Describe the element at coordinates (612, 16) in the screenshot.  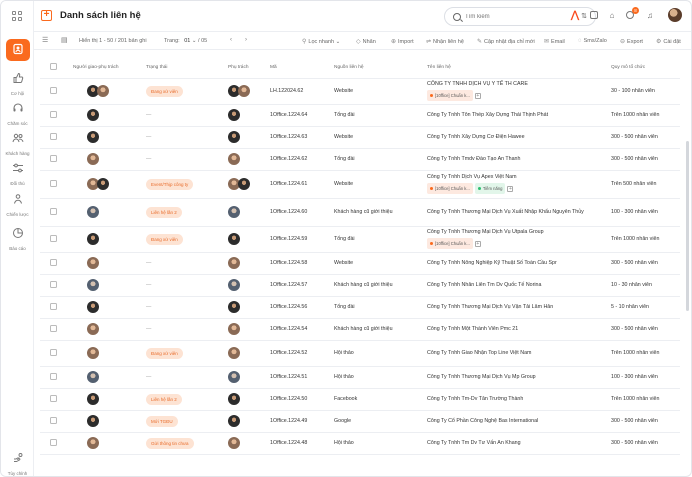
I see `home-icon: ⌂` at that location.